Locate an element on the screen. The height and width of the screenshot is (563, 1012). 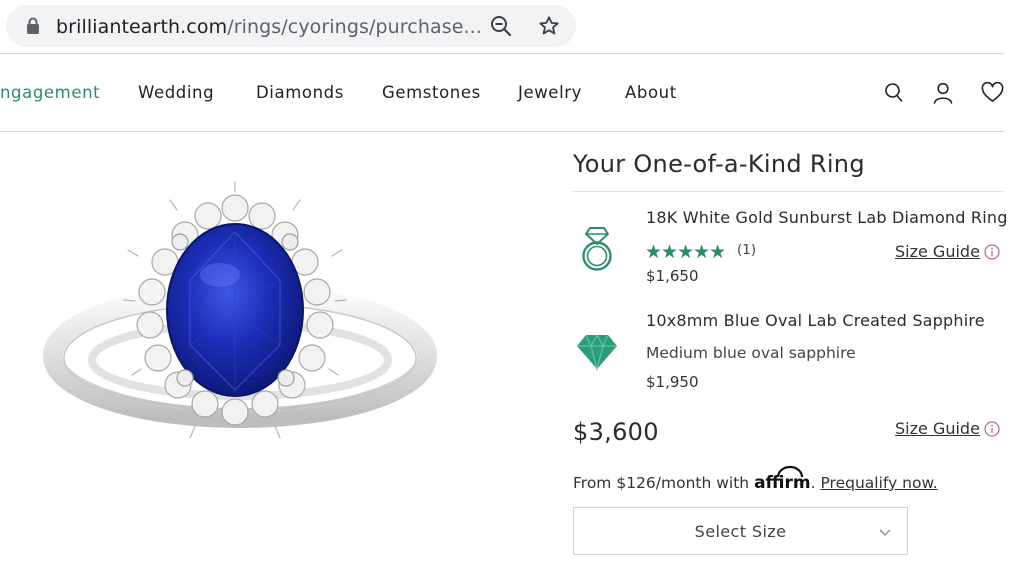
select-size-label: Select Size is located at coordinates (740, 531).